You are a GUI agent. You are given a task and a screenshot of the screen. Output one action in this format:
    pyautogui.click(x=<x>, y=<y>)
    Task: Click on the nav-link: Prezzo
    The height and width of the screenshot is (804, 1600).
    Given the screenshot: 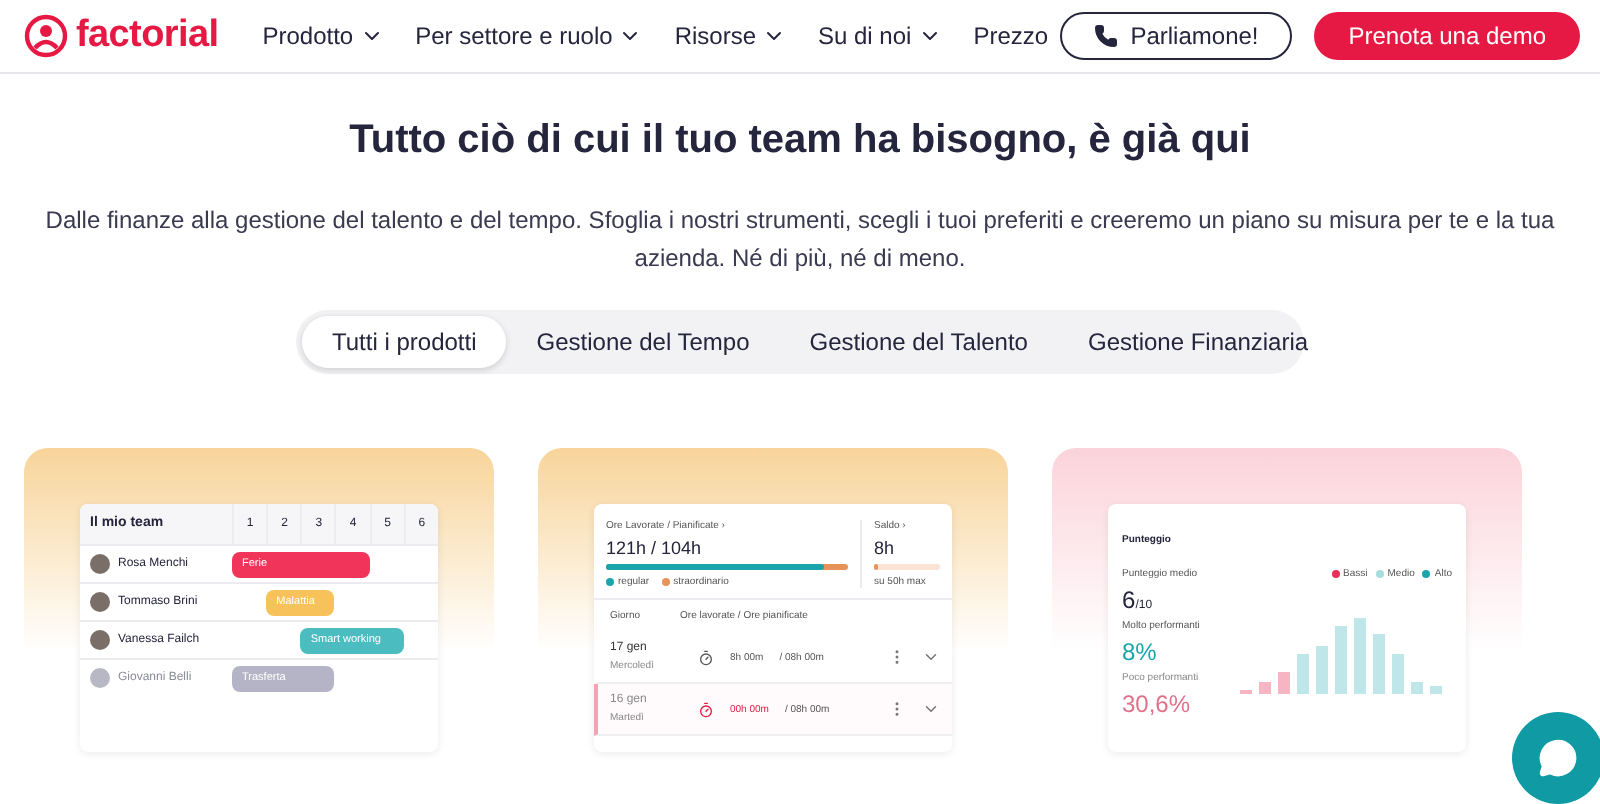 What is the action you would take?
    pyautogui.click(x=1015, y=36)
    